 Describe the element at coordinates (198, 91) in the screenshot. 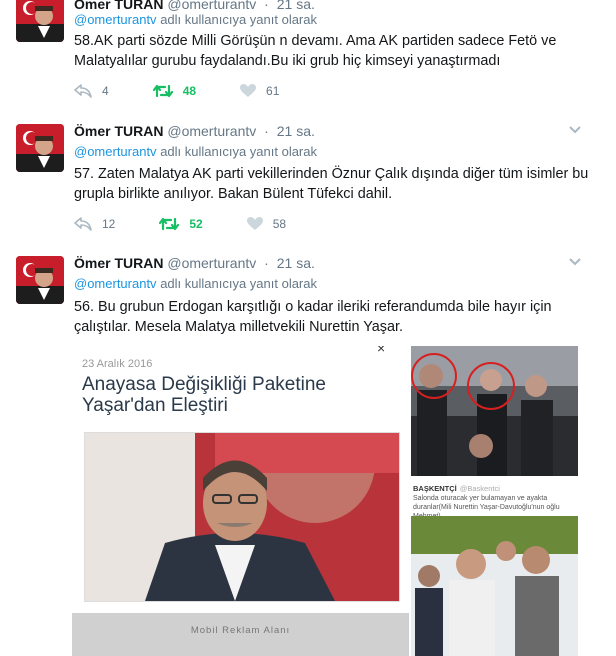

I see `tweet-actions: 4 48 61` at that location.